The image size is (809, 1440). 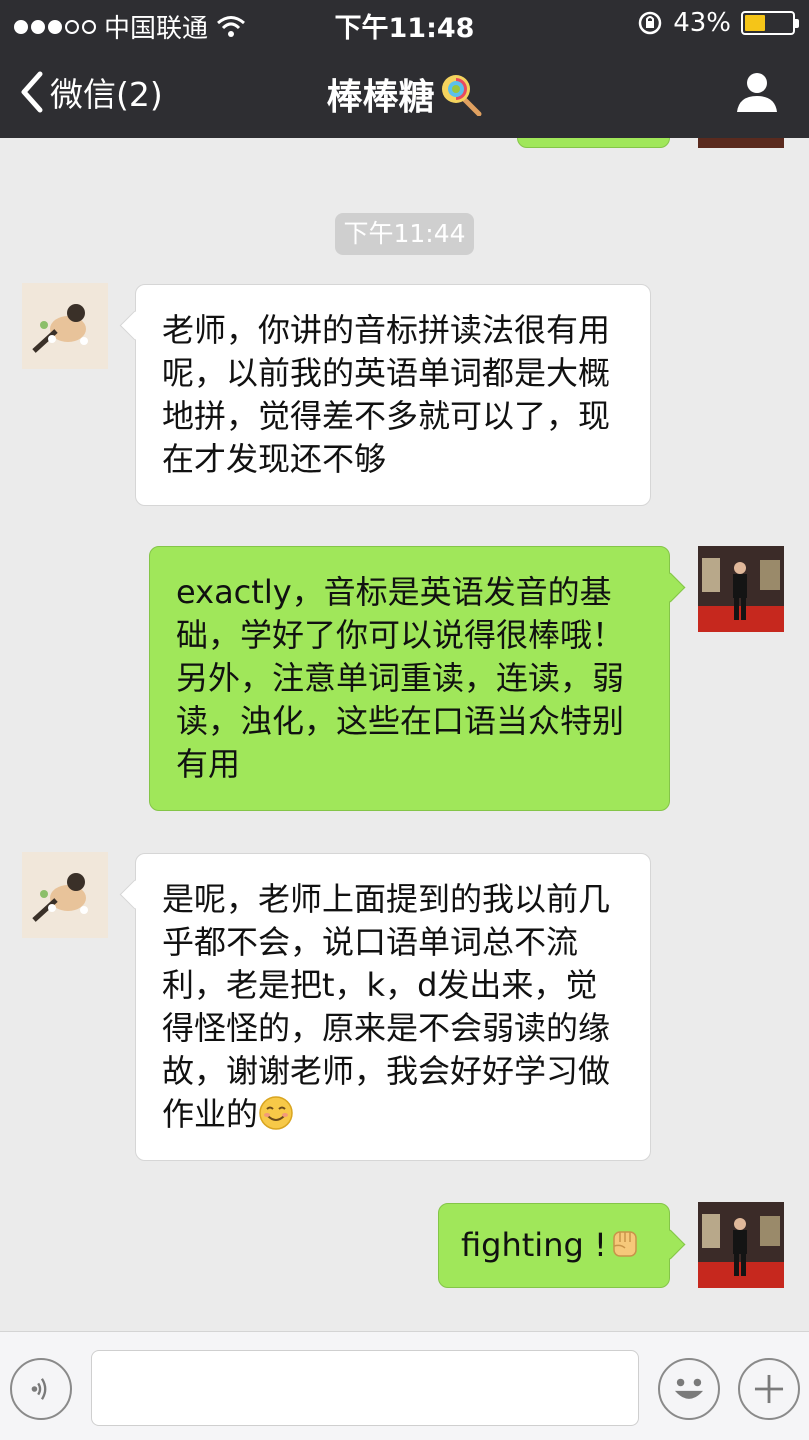 I want to click on voice-icon, so click(x=39, y=1389).